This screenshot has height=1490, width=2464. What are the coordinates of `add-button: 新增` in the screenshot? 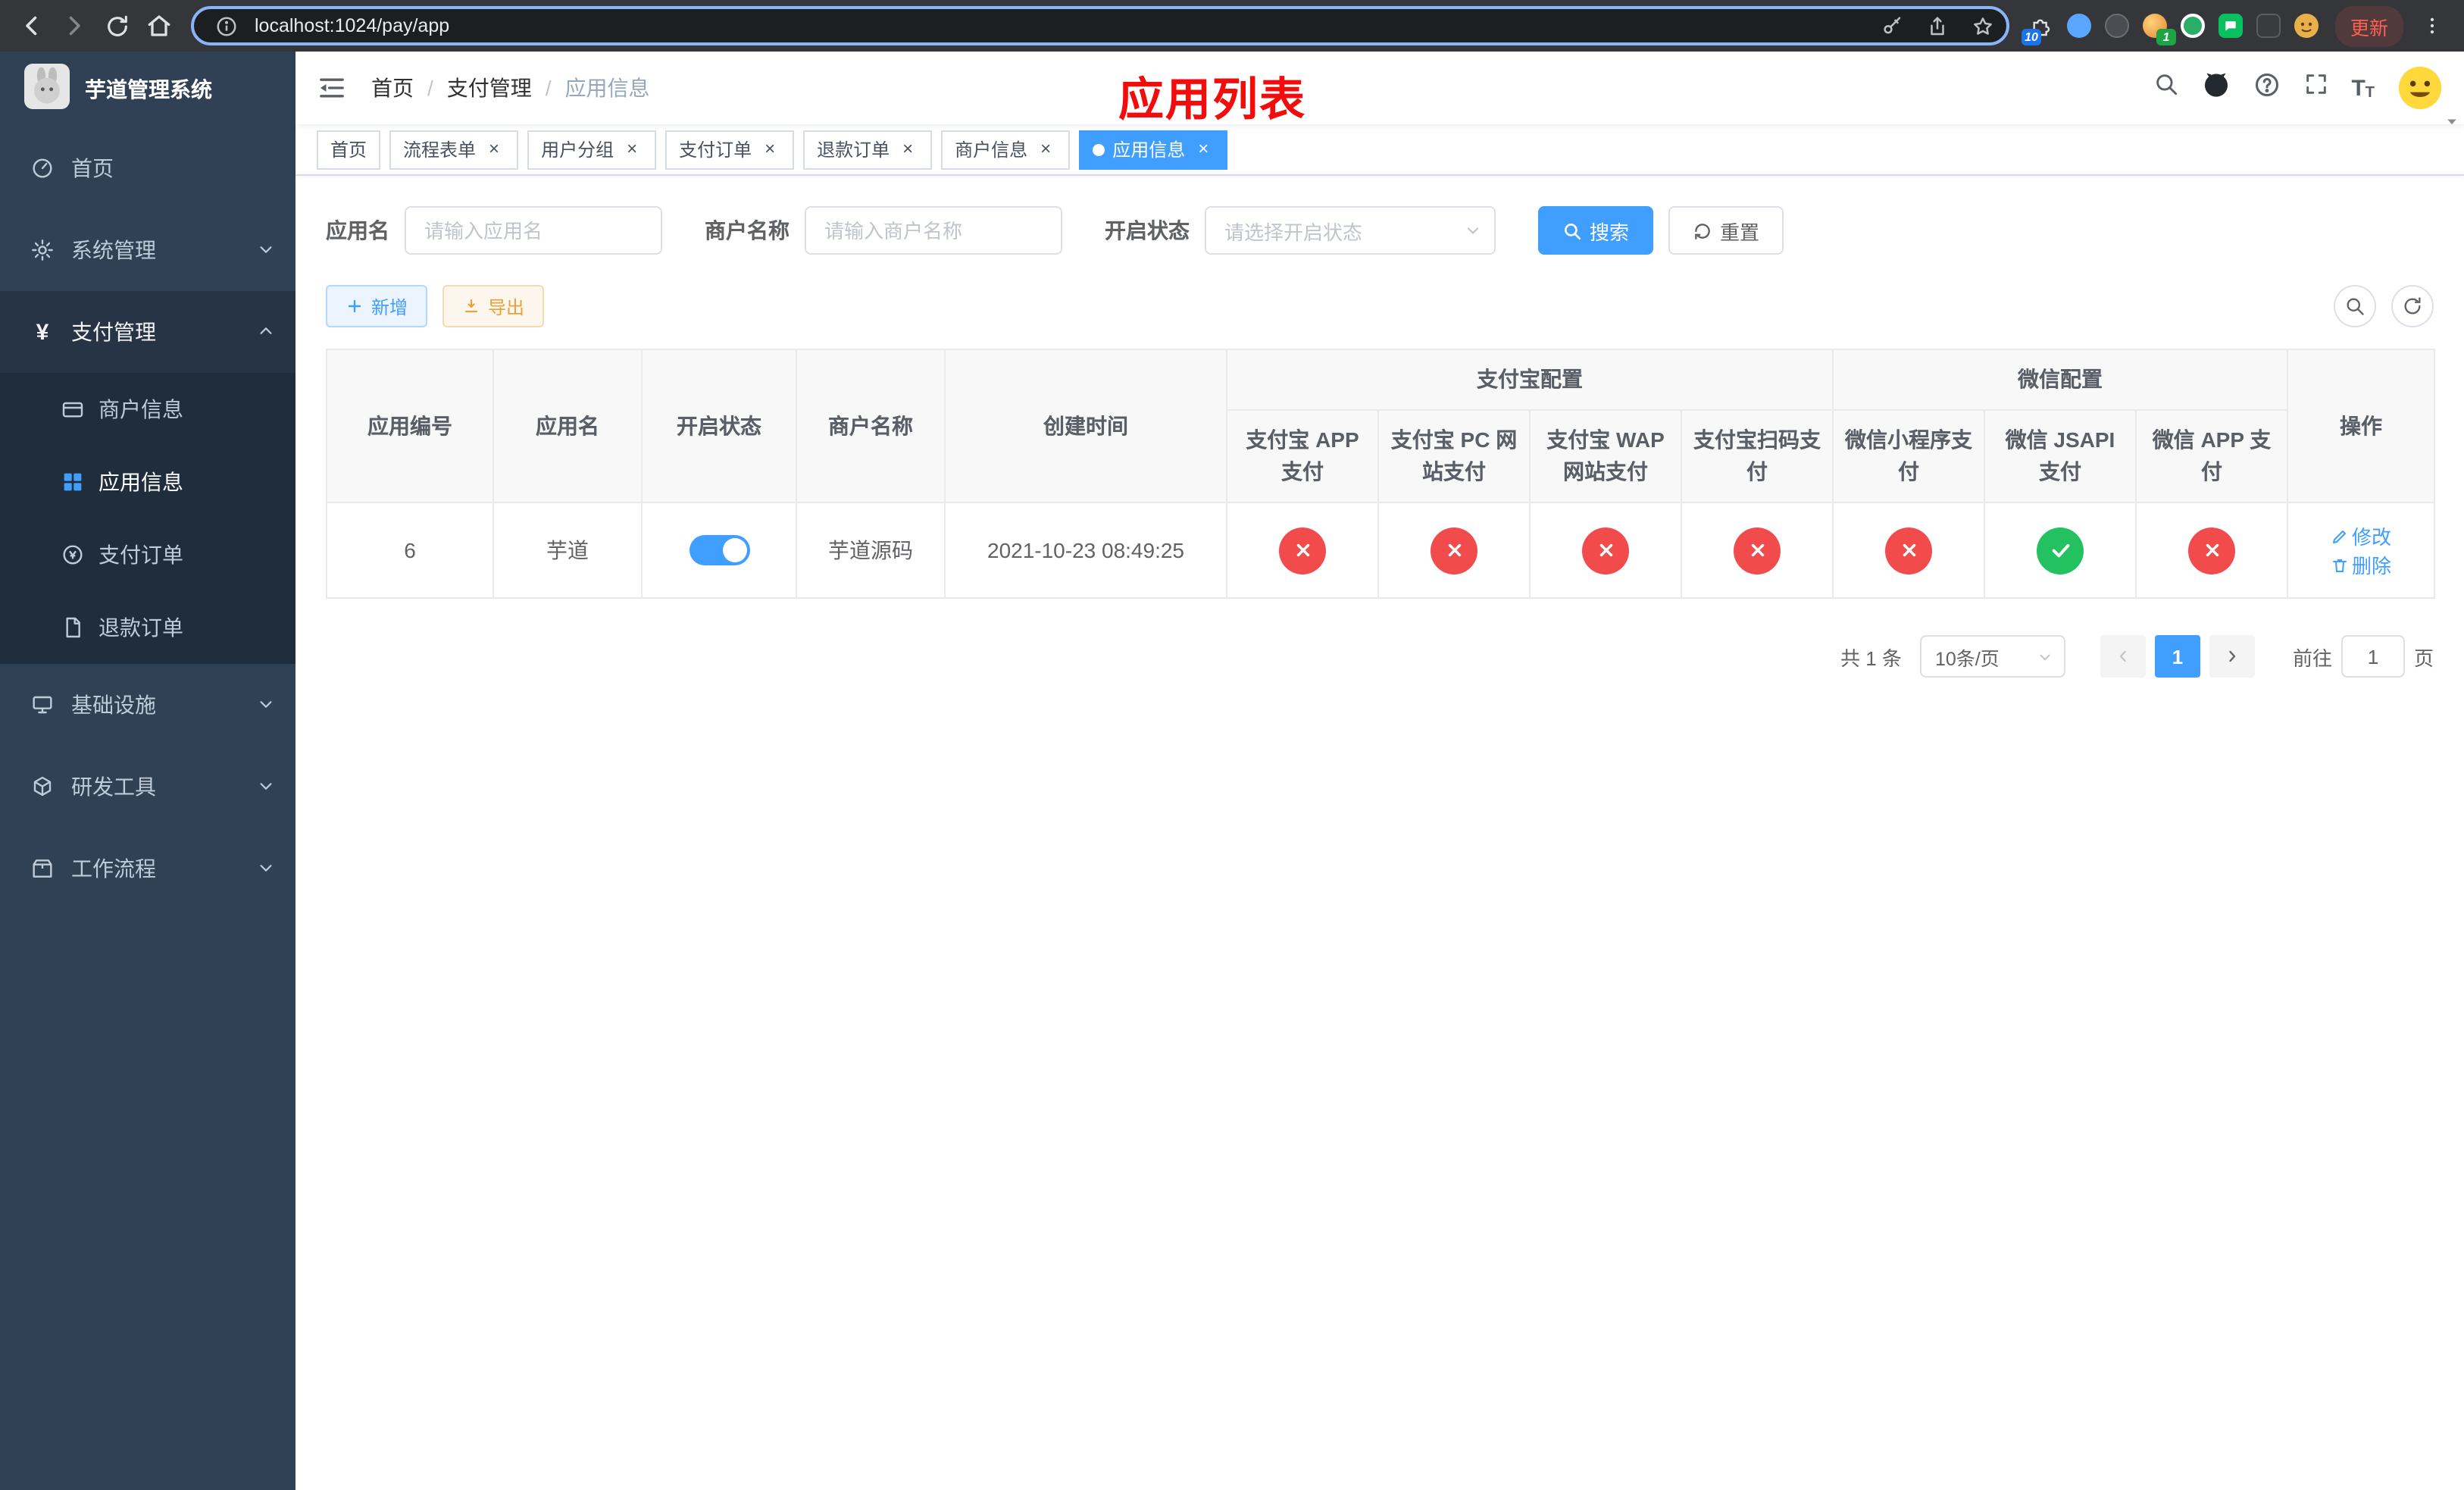 It's located at (377, 306).